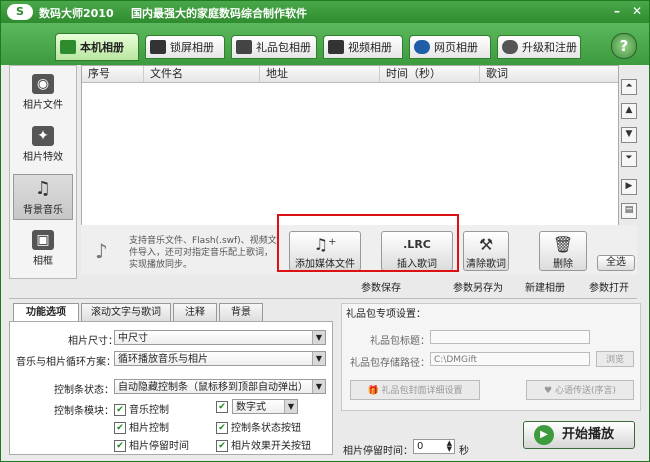 The image size is (650, 462). Describe the element at coordinates (43, 172) in the screenshot. I see `left-nav: ◉ 相片文件 ✦ 相片特效 ♫ 背景音乐 ▣ 相框` at that location.